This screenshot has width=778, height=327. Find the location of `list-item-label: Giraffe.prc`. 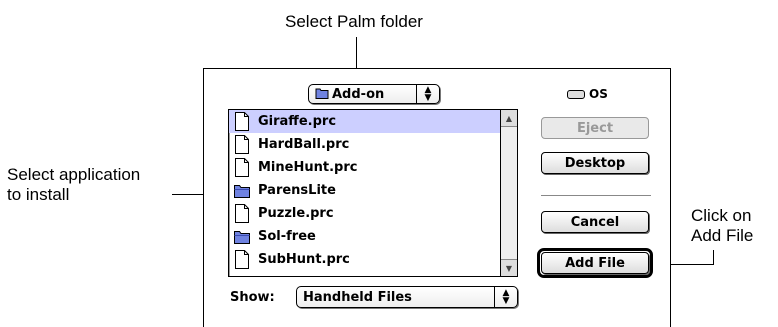

list-item-label: Giraffe.prc is located at coordinates (297, 121).